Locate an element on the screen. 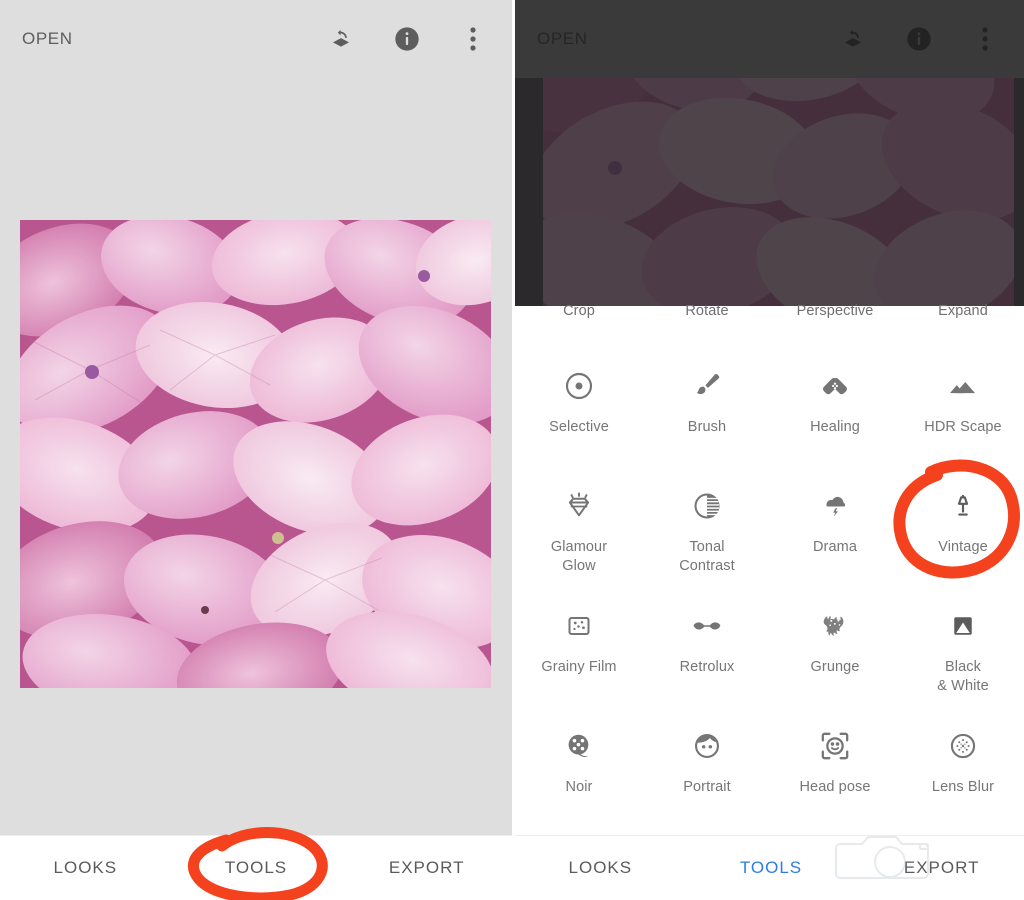  head-pose-icon is located at coordinates (835, 746).